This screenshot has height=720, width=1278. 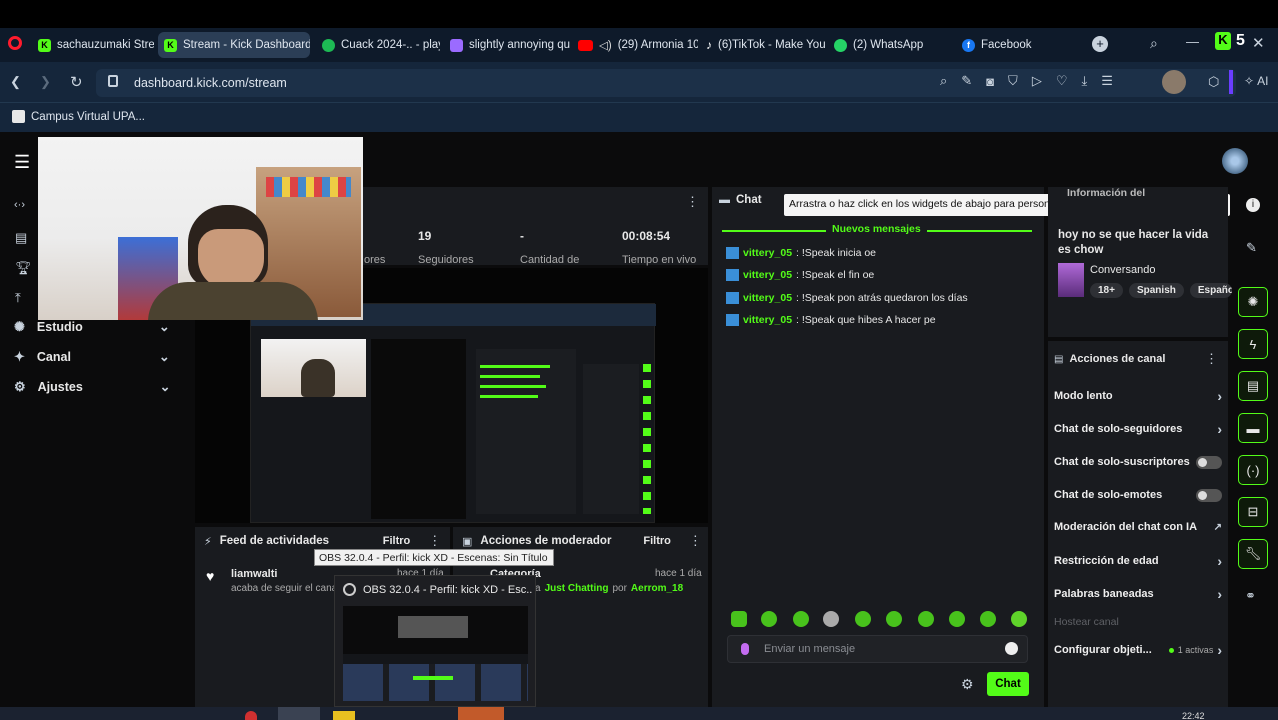 I want to click on action-label: Modo lento, so click(x=1083, y=396).